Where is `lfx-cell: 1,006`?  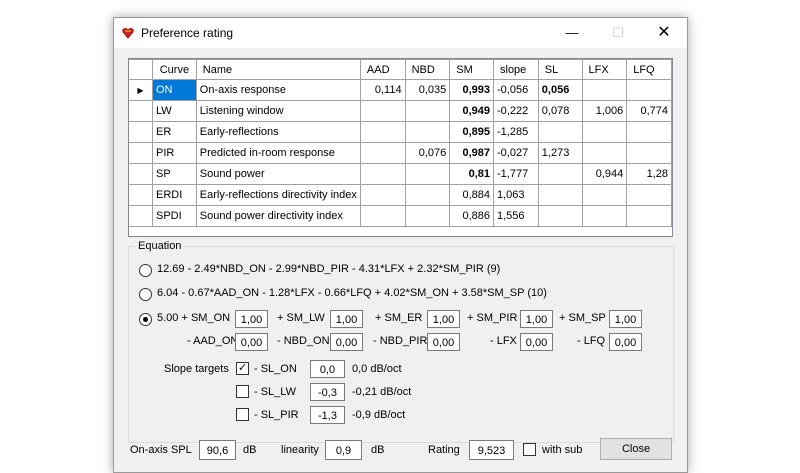
lfx-cell: 1,006 is located at coordinates (604, 111).